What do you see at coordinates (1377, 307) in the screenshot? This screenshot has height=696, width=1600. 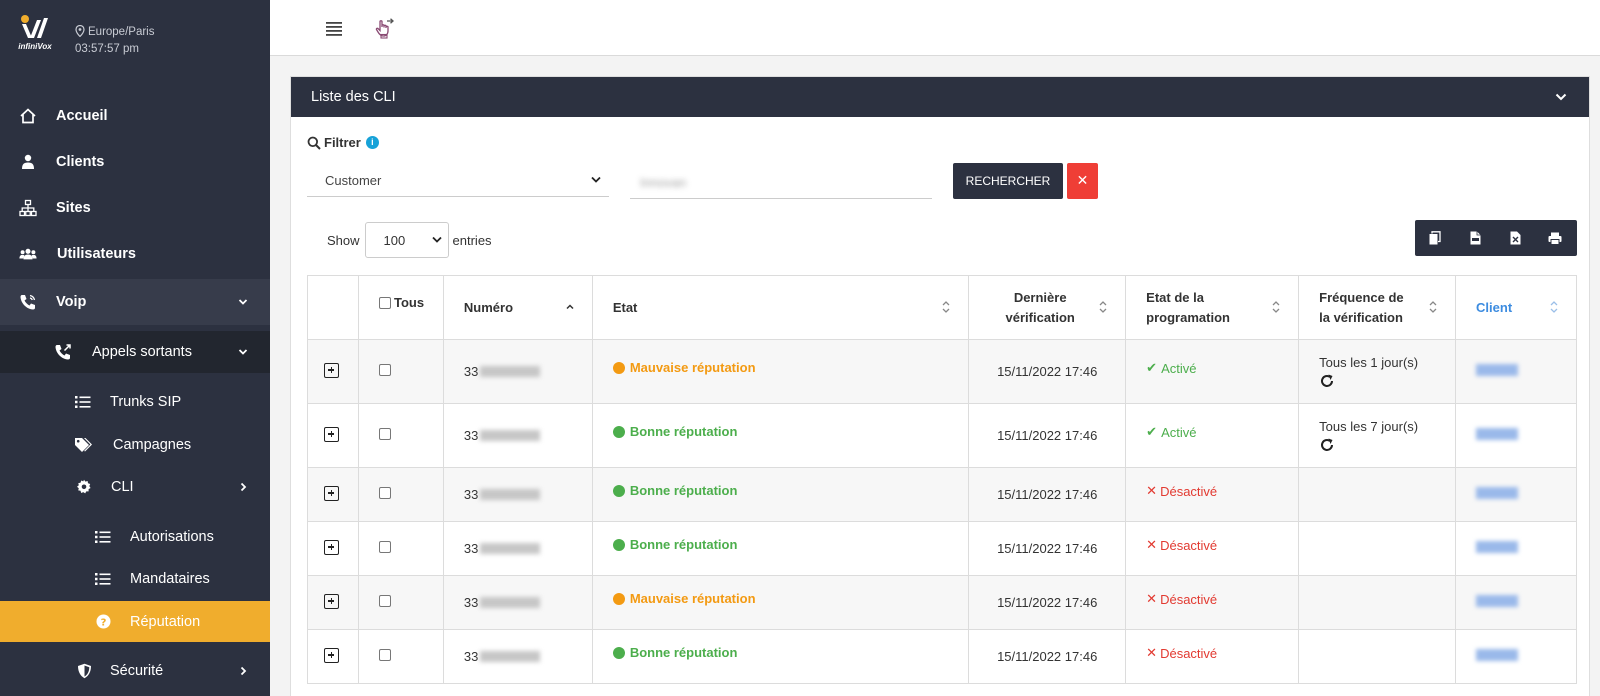 I see `header-frequence: Fréquence de la vérification` at bounding box center [1377, 307].